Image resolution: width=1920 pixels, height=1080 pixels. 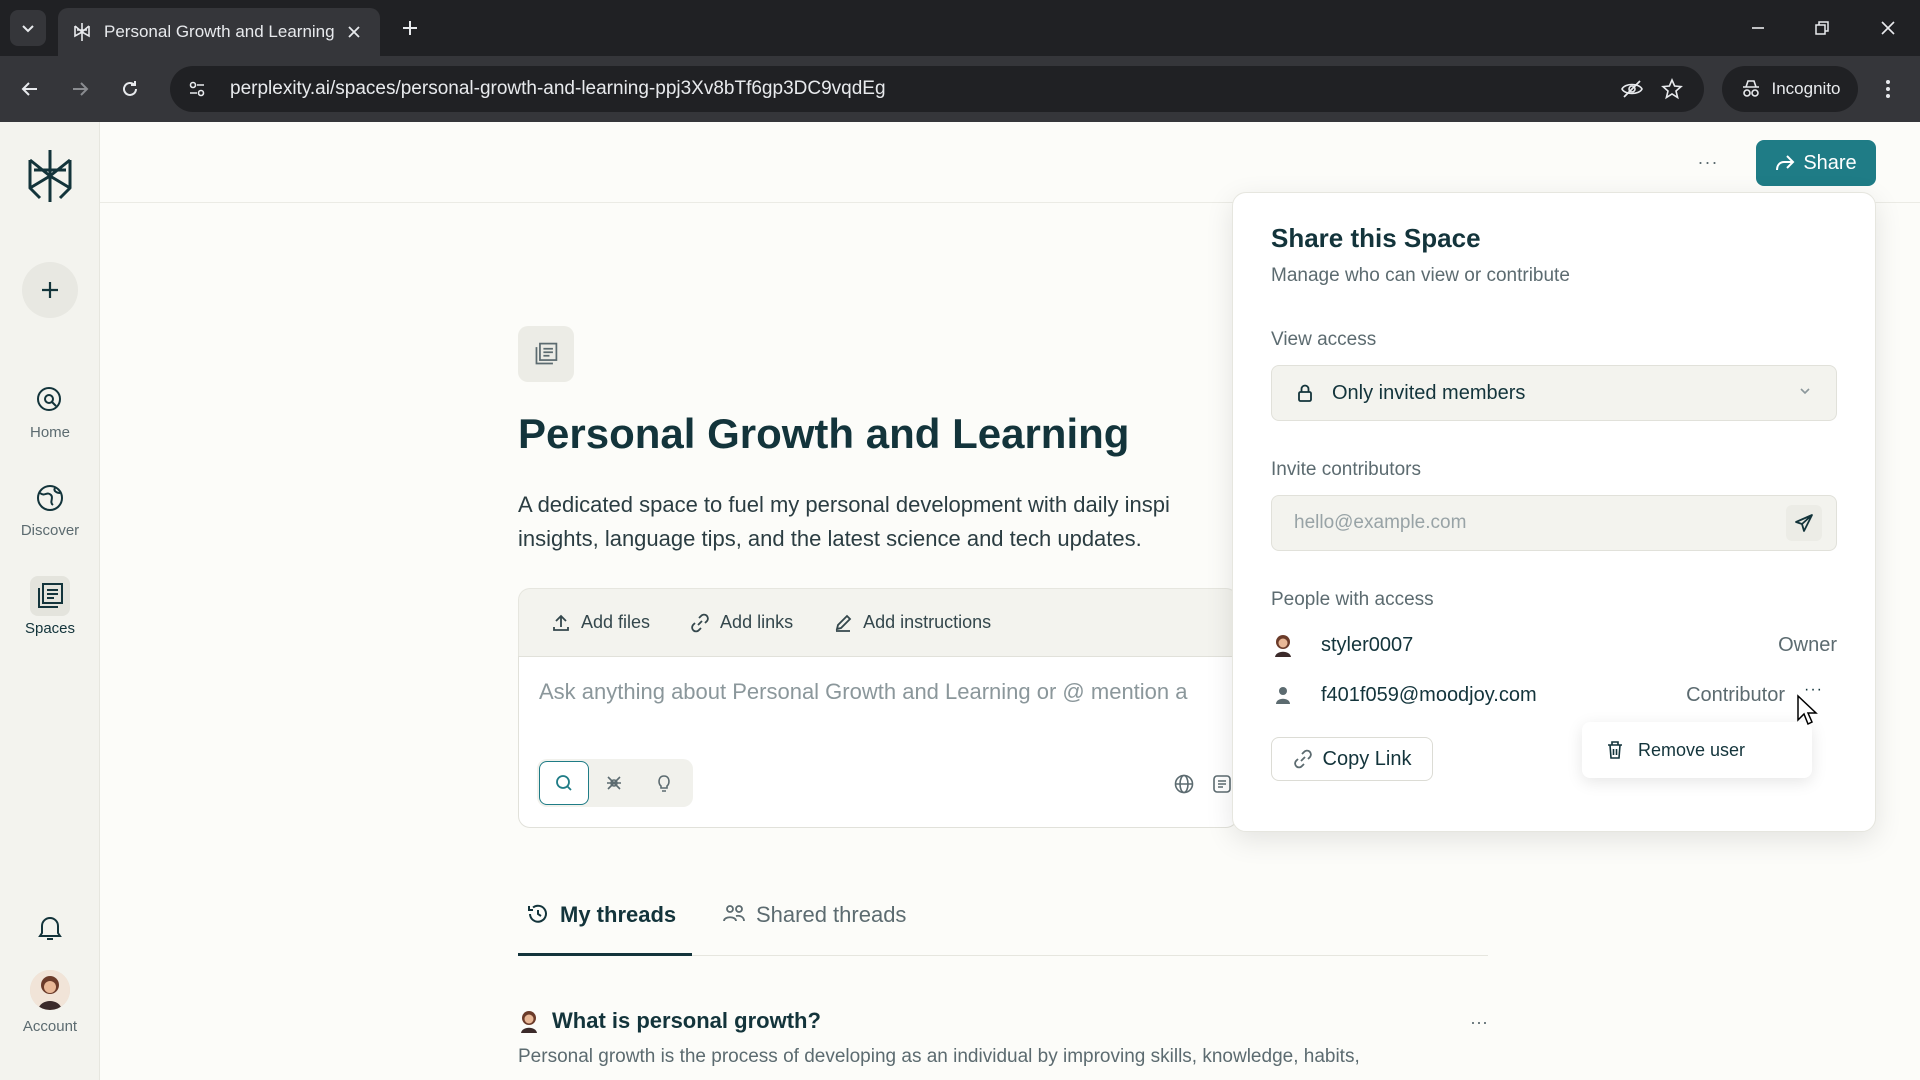 I want to click on send-invite-button, so click(x=1804, y=523).